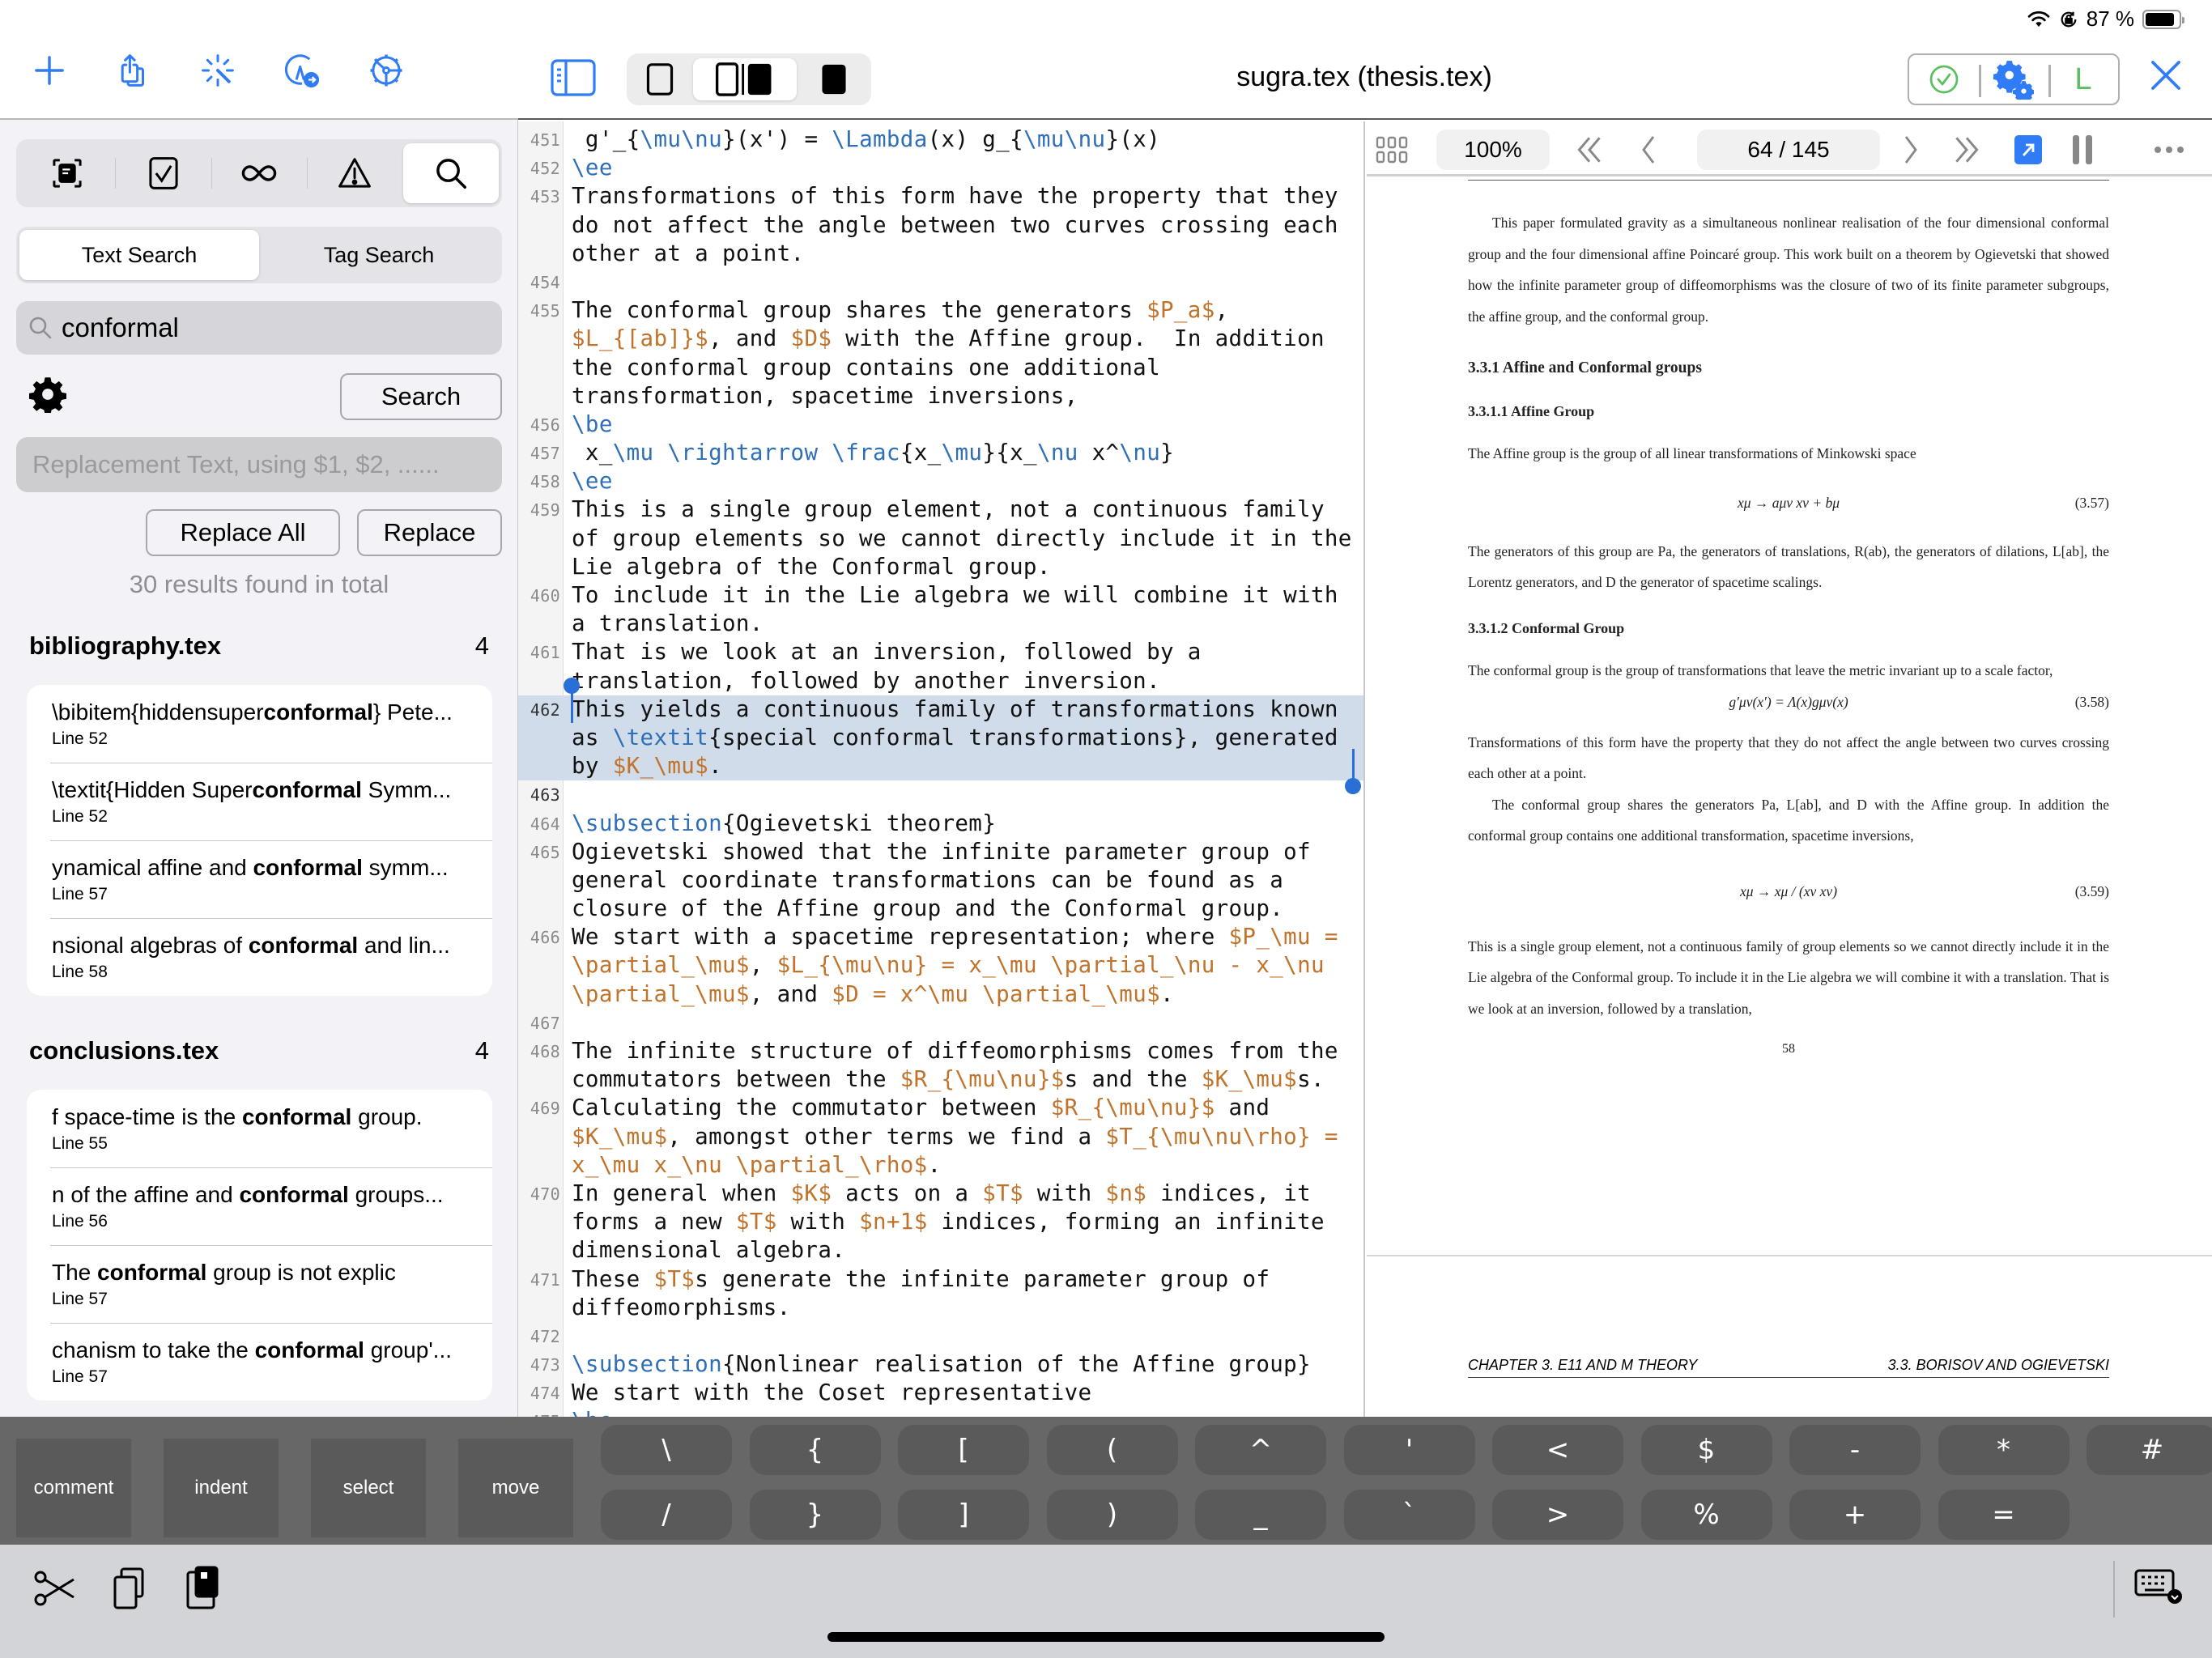  What do you see at coordinates (1112, 1450) in the screenshot?
I see `symbol-key: (` at bounding box center [1112, 1450].